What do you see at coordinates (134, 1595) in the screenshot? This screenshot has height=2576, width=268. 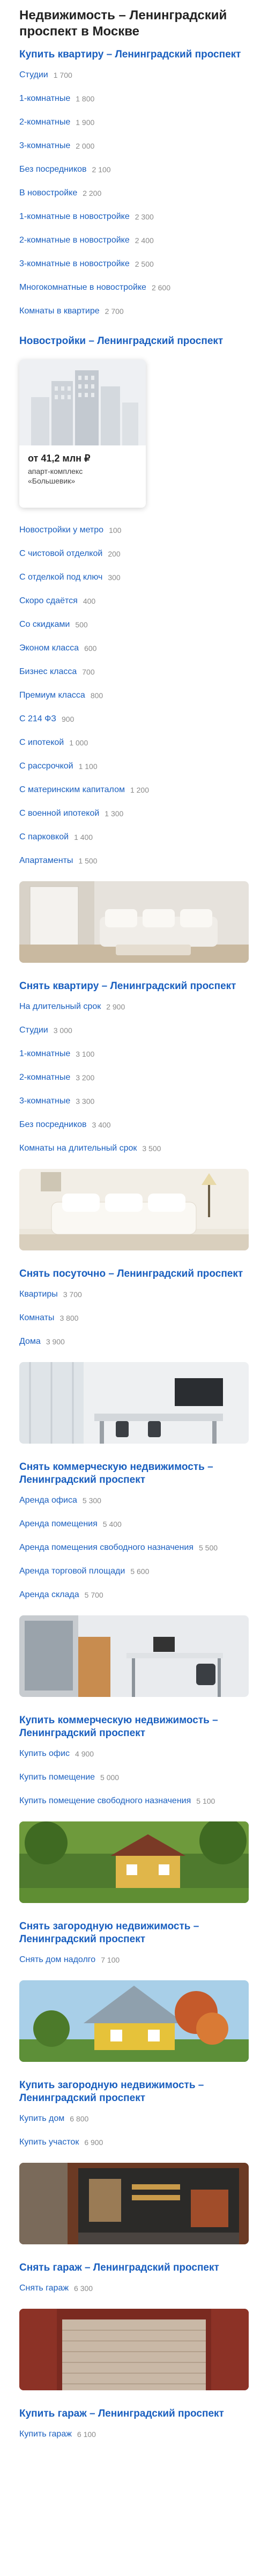 I see `list-item: Аренда склада 5 700` at bounding box center [134, 1595].